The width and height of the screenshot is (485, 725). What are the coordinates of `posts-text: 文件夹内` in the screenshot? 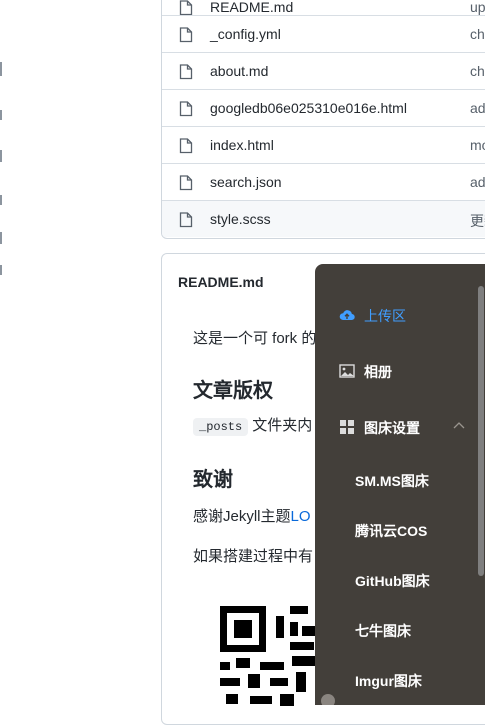 It's located at (282, 425).